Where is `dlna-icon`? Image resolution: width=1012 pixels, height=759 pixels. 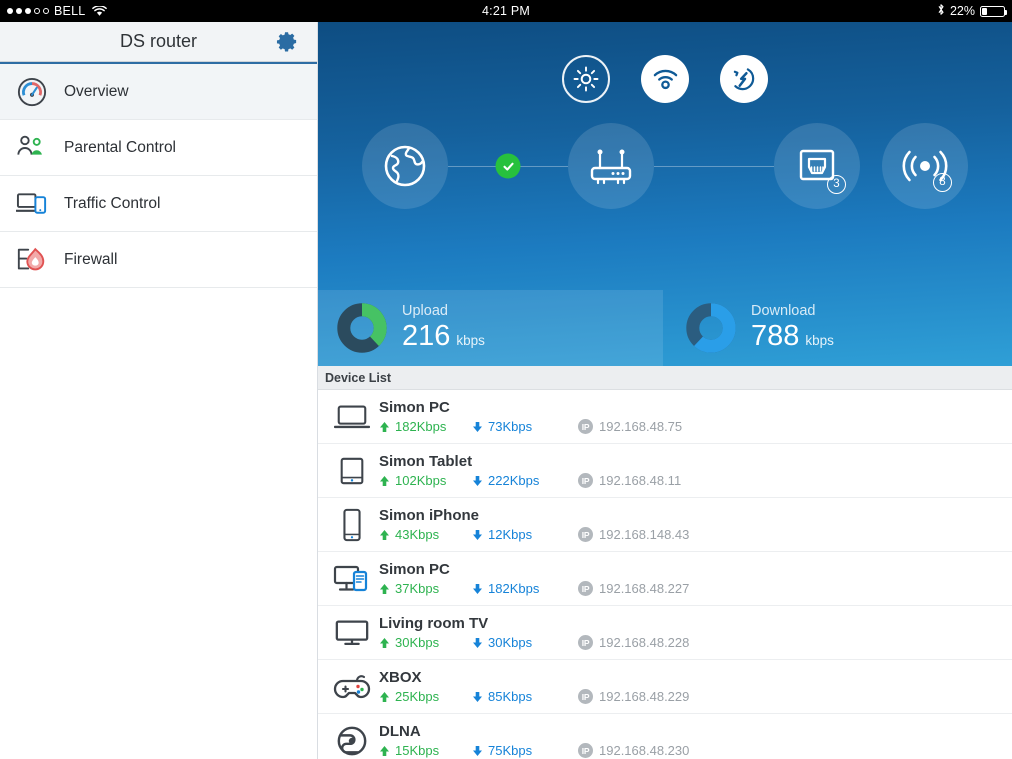
dlna-icon is located at coordinates (352, 740).